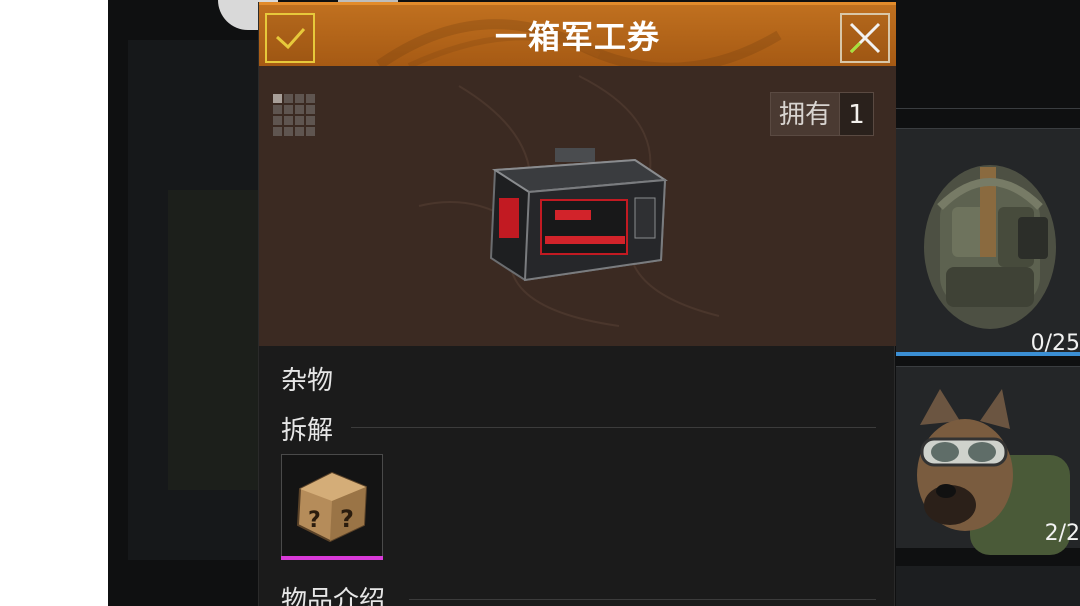 This screenshot has width=1080, height=606. What do you see at coordinates (804, 114) in the screenshot?
I see `owned-label: 拥有` at bounding box center [804, 114].